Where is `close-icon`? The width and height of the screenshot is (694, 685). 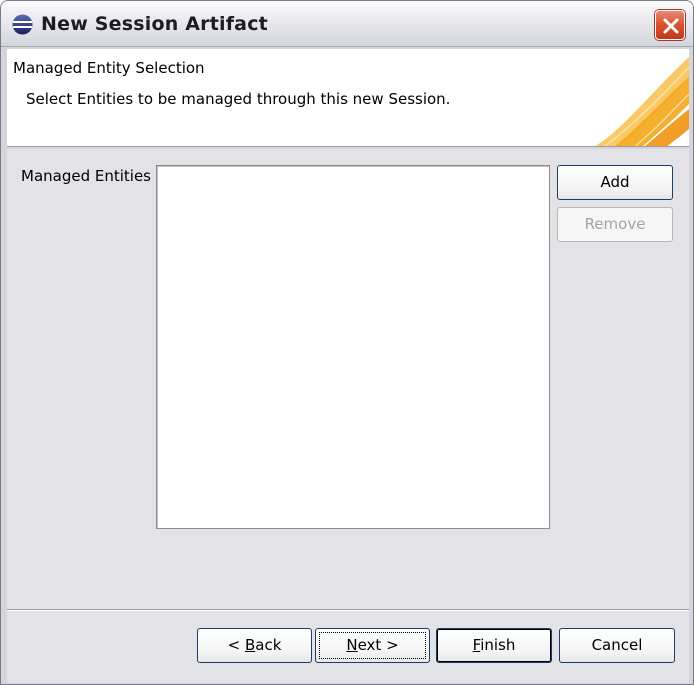
close-icon is located at coordinates (671, 26).